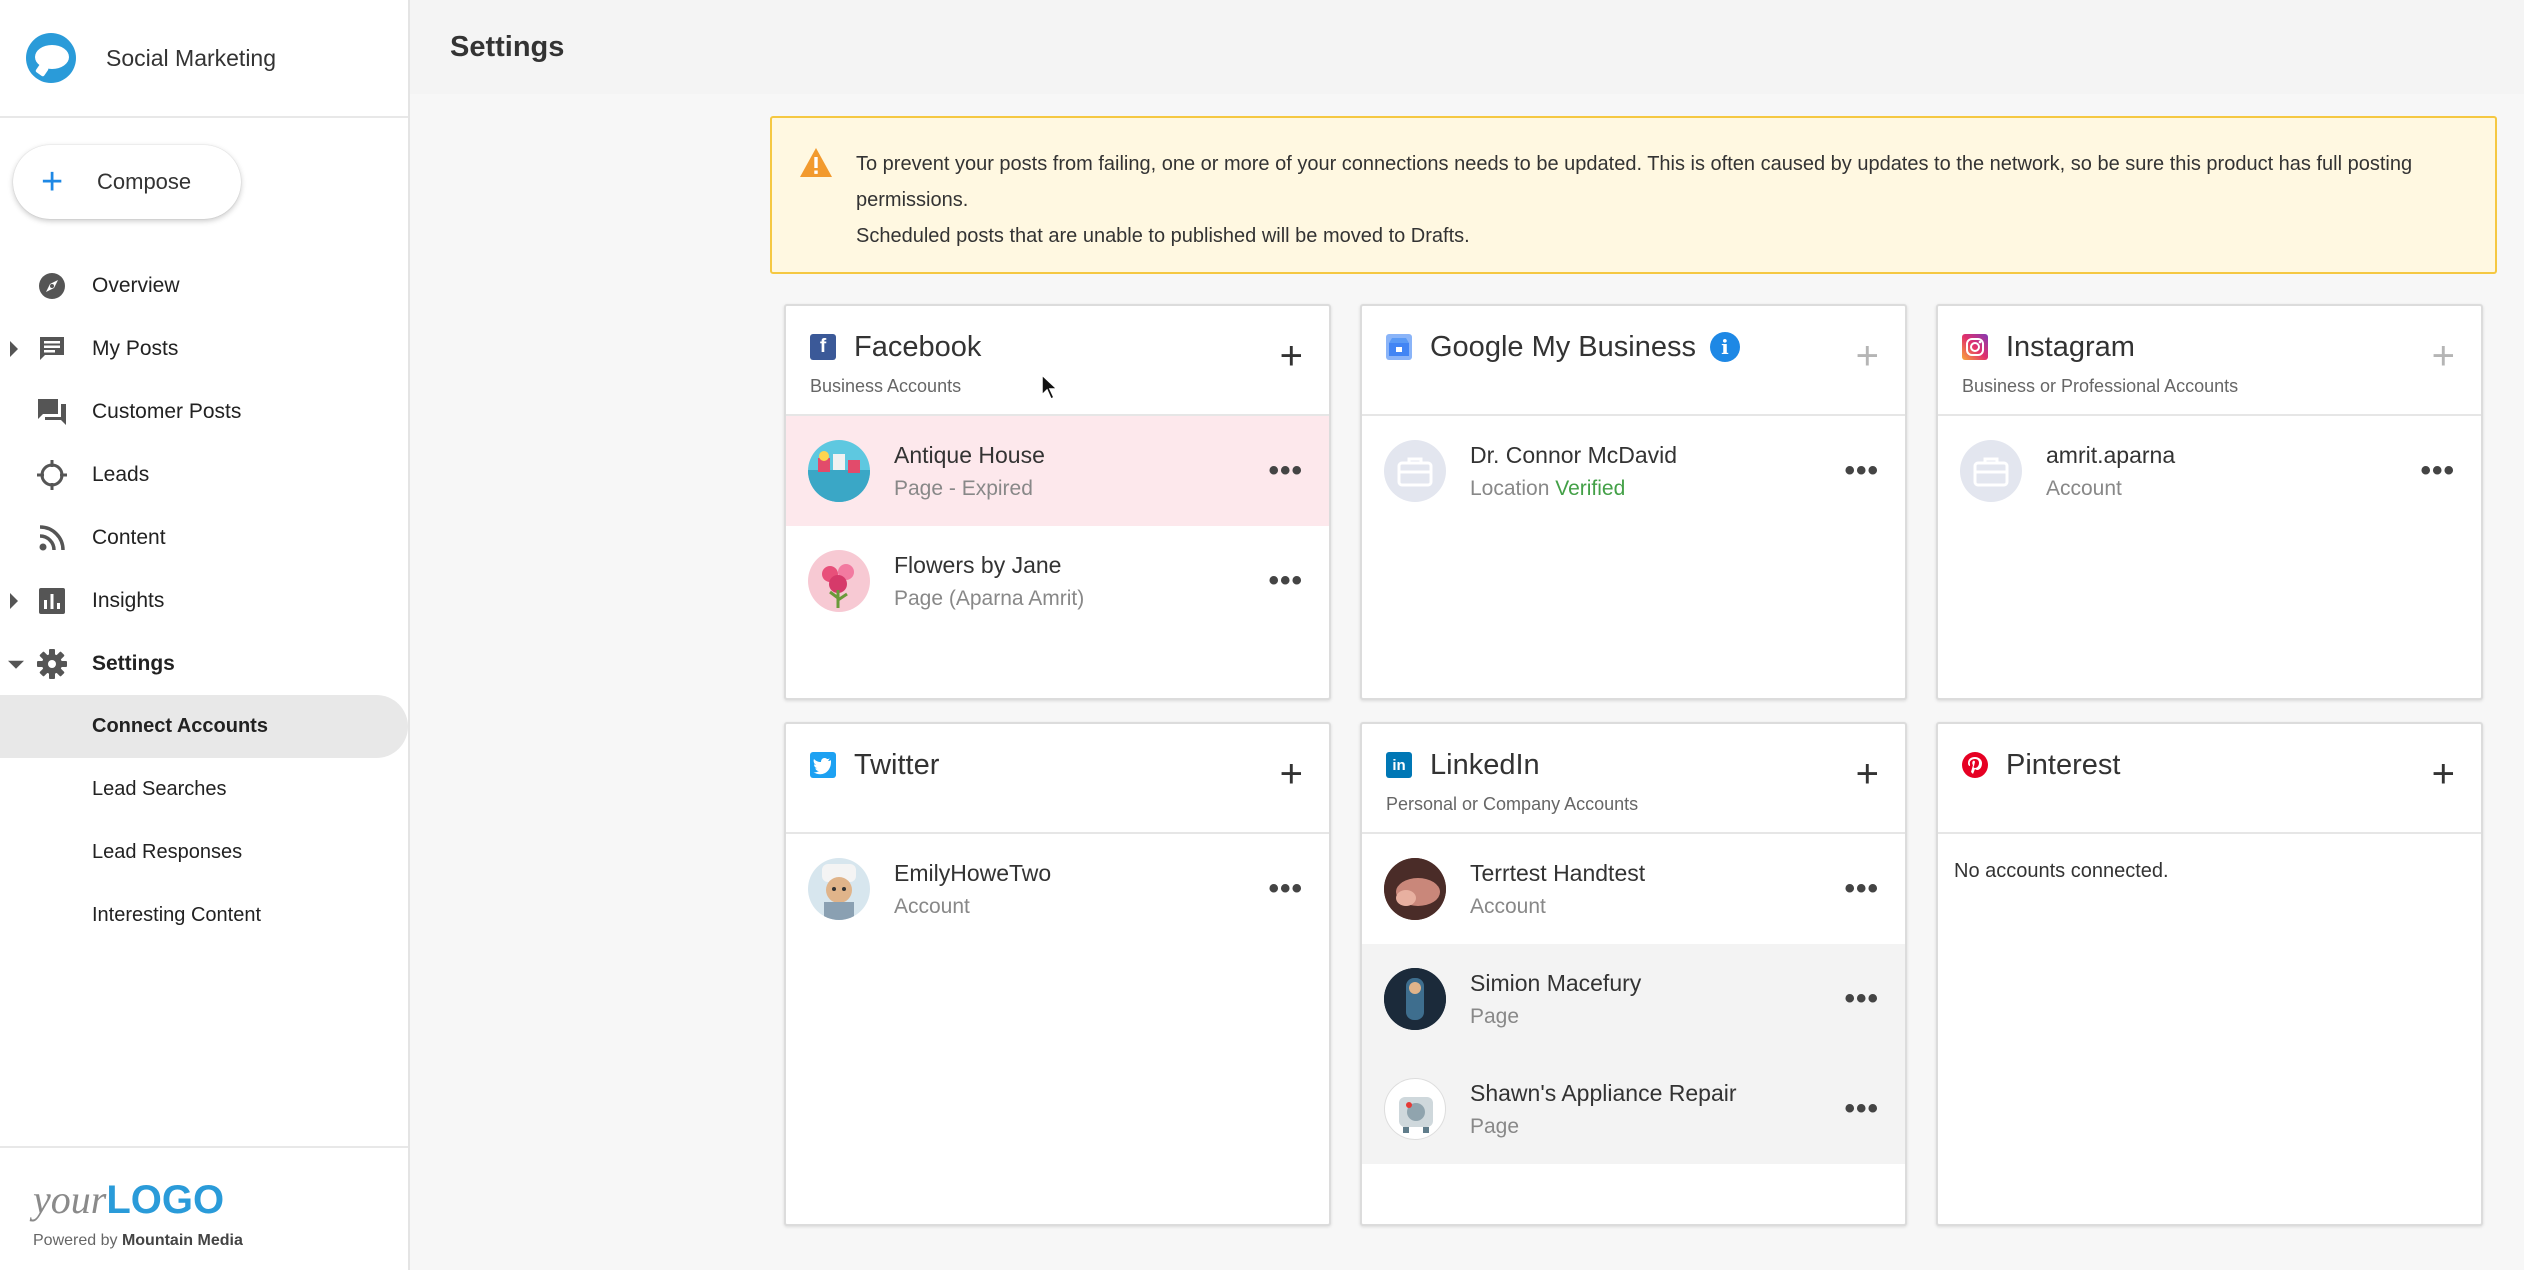 Image resolution: width=2524 pixels, height=1270 pixels. What do you see at coordinates (507, 46) in the screenshot?
I see `page-title: Settings` at bounding box center [507, 46].